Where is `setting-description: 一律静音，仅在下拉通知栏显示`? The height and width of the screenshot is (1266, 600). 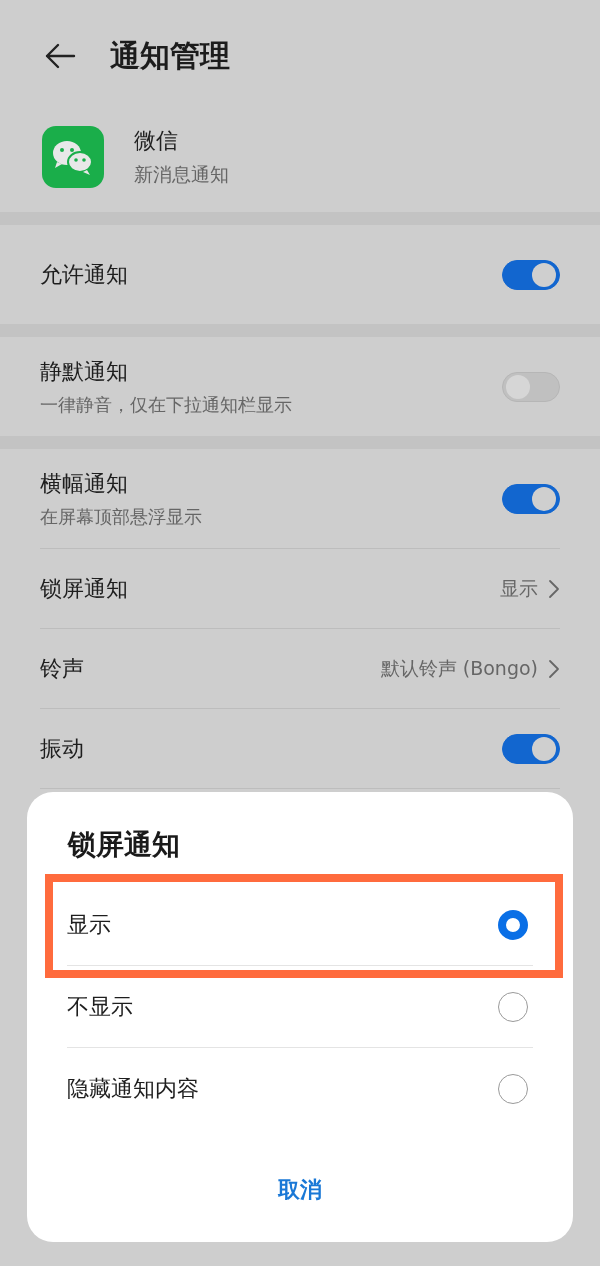 setting-description: 一律静音，仅在下拉通知栏显示 is located at coordinates (166, 404).